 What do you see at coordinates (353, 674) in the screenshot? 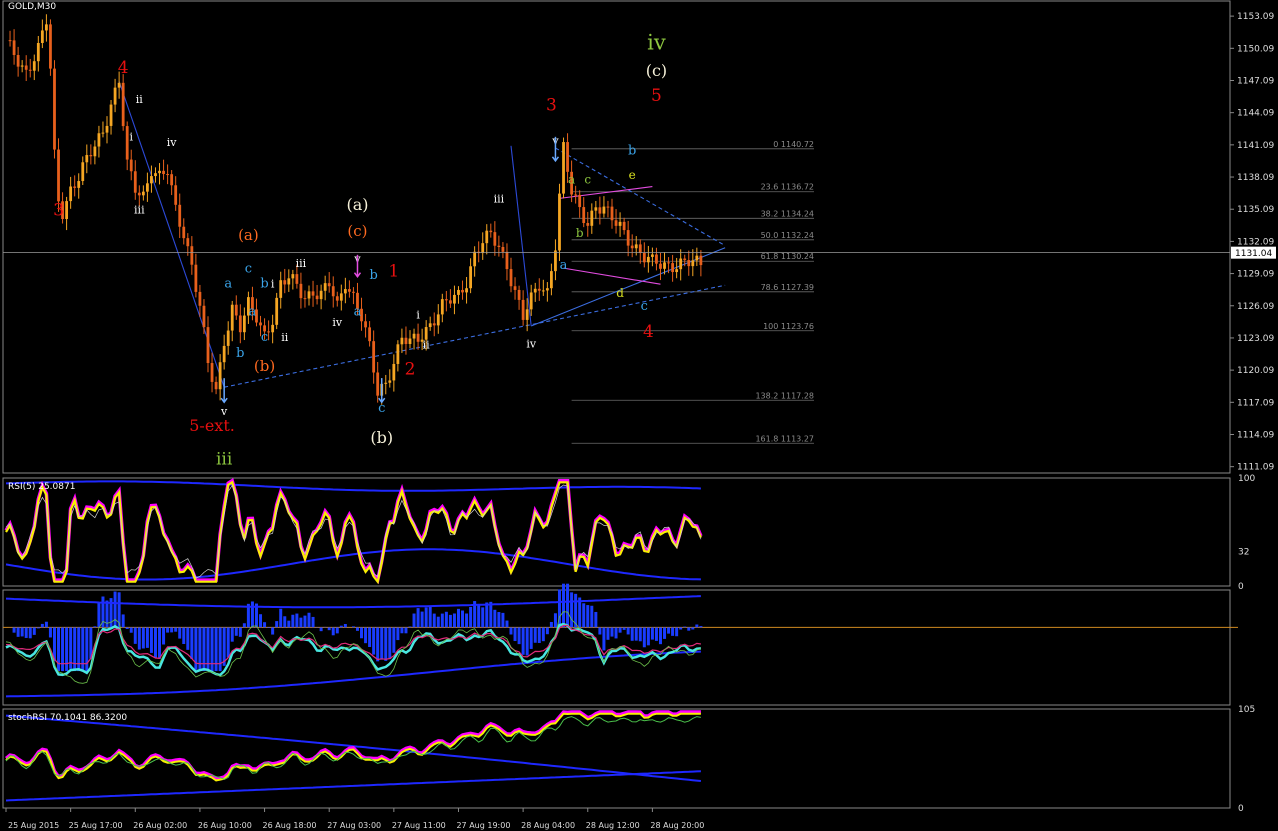
I see `oscillator-lower-band` at bounding box center [353, 674].